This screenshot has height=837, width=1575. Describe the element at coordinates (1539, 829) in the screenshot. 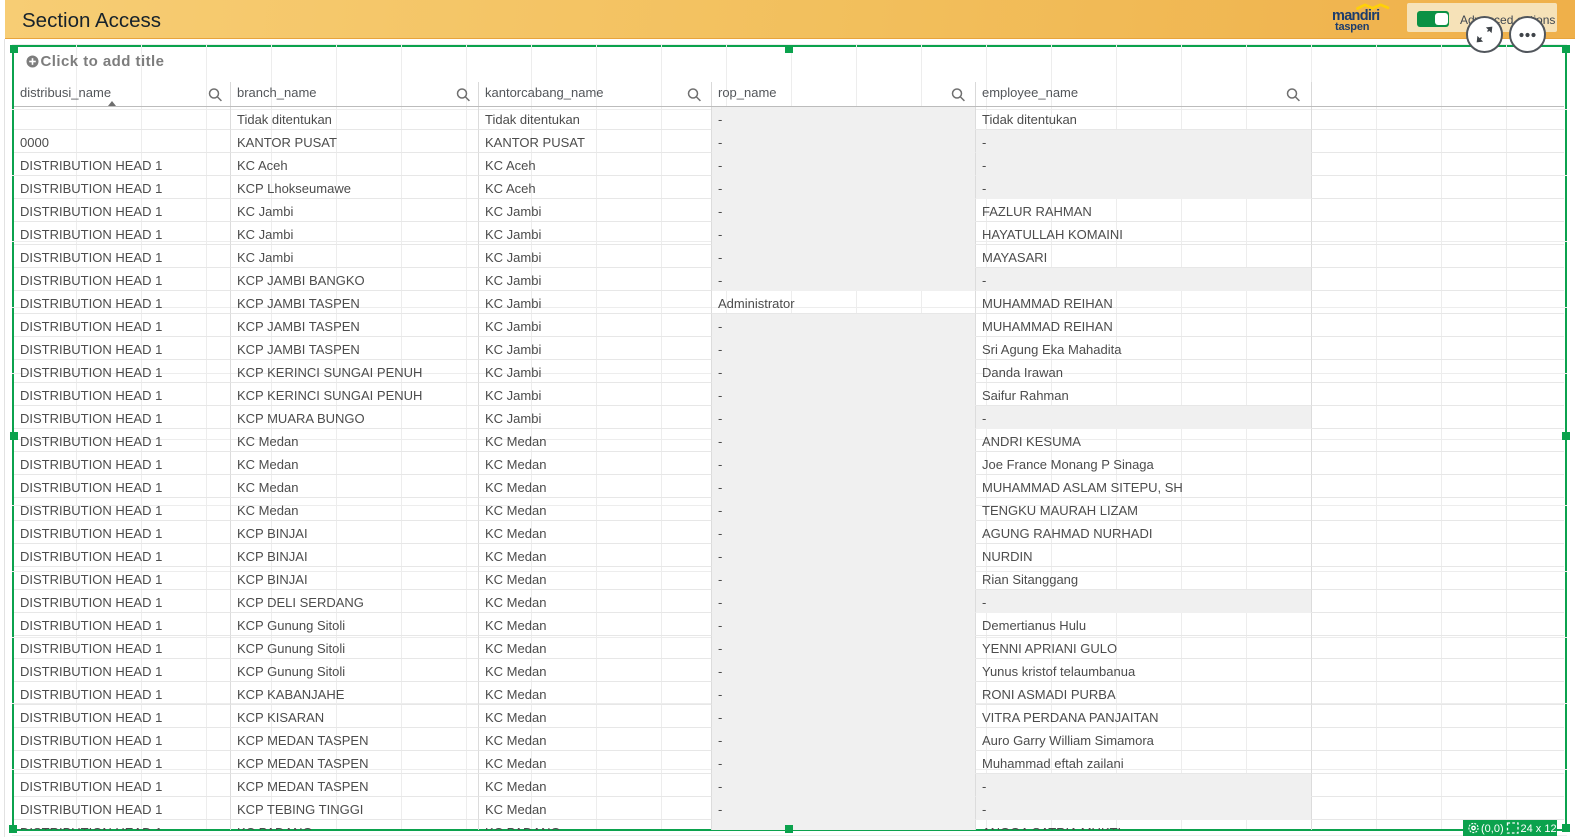

I see `svg-text: 24 x 12` at that location.